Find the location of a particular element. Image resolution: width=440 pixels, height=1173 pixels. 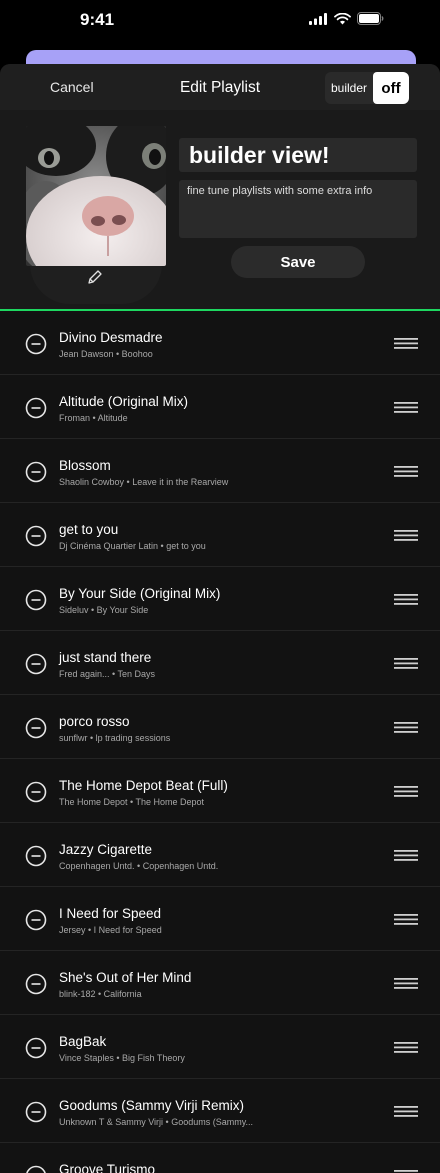

track-title: Goodums (Sammy Virji Remix) is located at coordinates (152, 1105).